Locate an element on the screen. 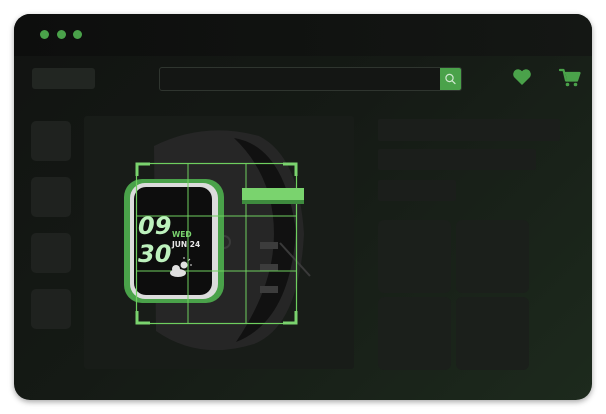 This screenshot has width=606, height=414. product-title-placeholder is located at coordinates (469, 130).